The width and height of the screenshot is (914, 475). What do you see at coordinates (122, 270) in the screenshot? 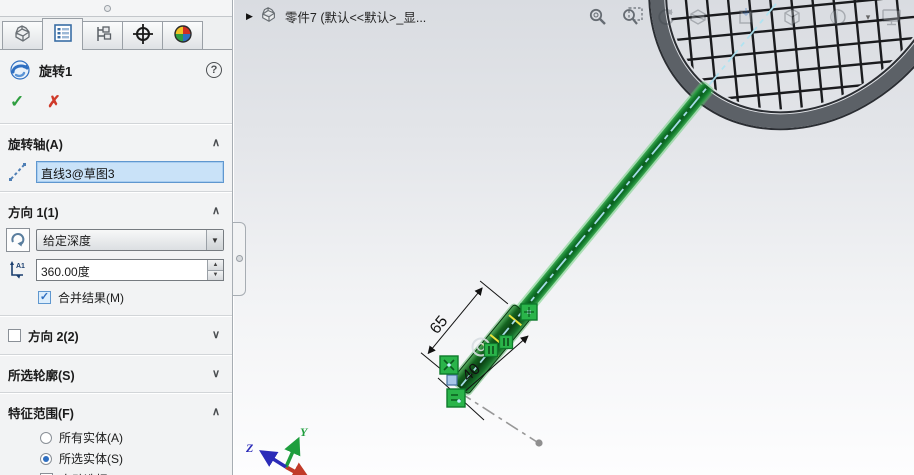
I see `angle-value: 360.00度` at bounding box center [122, 270].